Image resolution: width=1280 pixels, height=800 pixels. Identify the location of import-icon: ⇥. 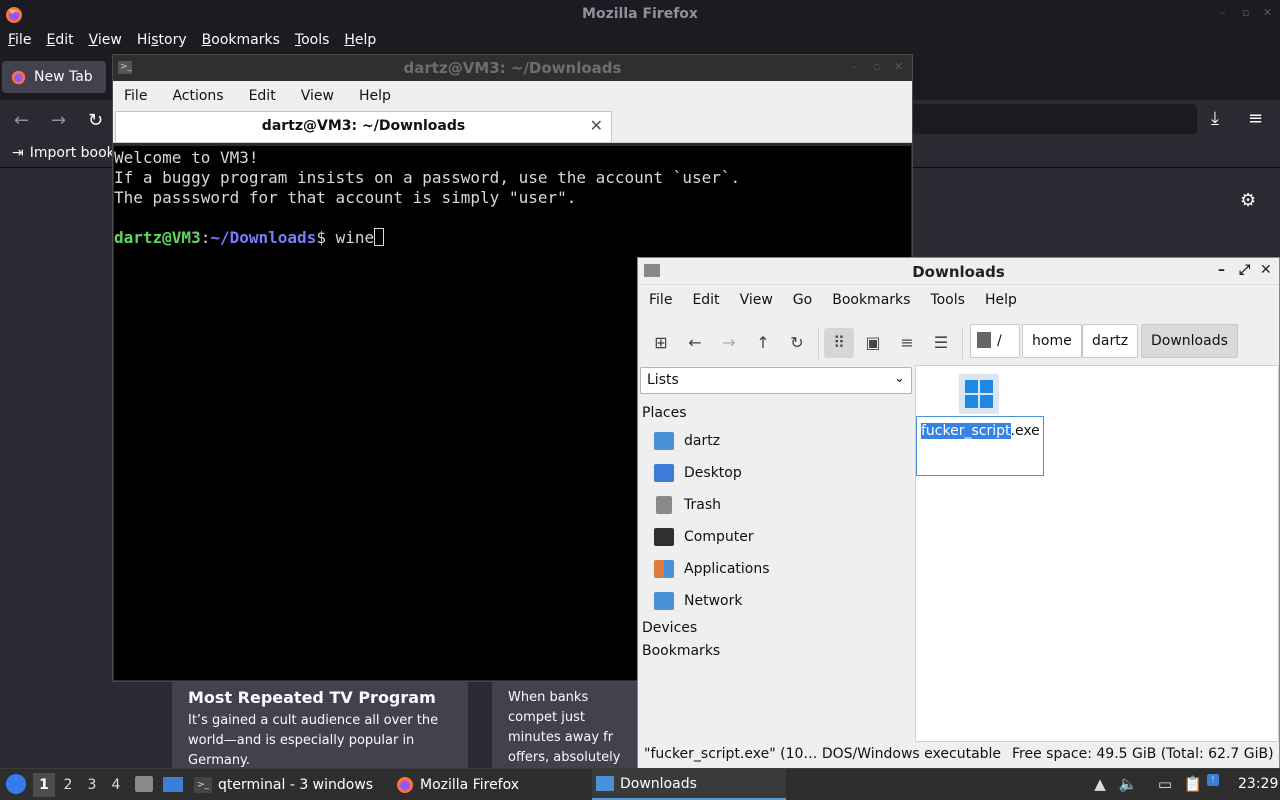
(18, 153).